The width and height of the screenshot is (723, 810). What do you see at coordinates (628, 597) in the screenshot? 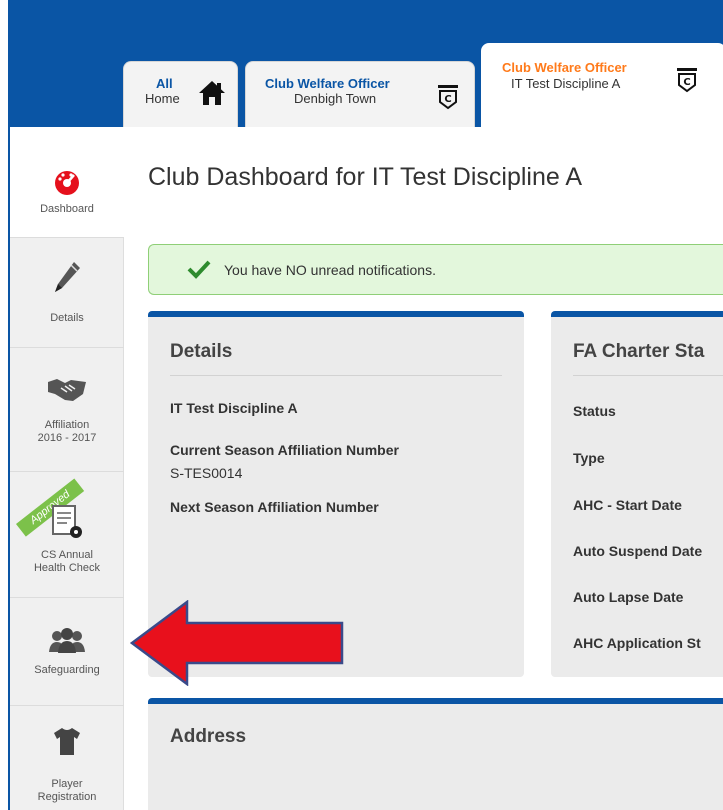
I see `auto-lapse-date-label: Auto Lapse Date` at bounding box center [628, 597].